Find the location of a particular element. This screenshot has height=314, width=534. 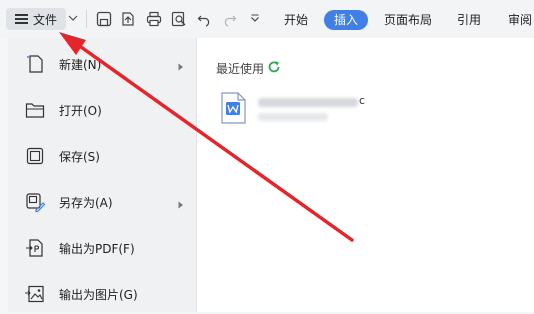

toolbar-divider is located at coordinates (86, 19).